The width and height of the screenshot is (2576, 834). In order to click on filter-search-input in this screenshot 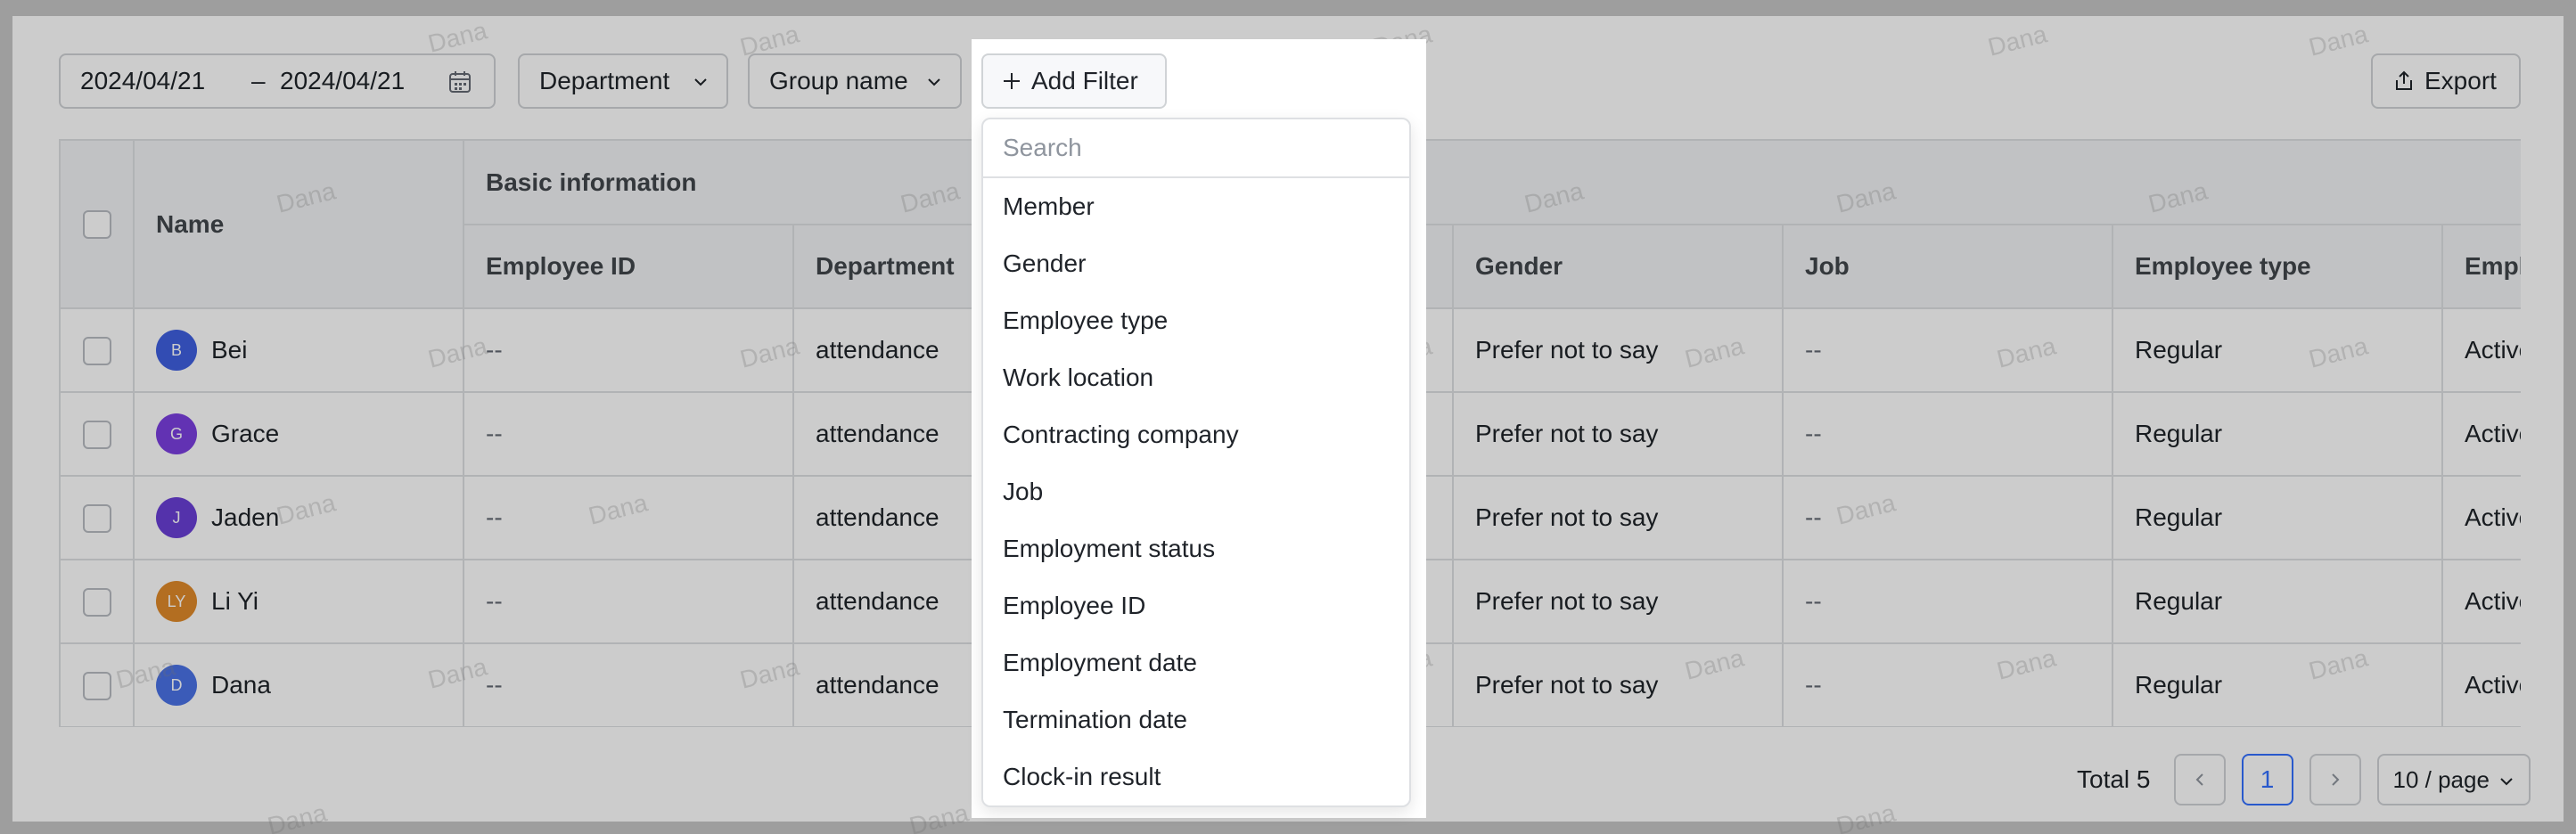, I will do `click(1196, 148)`.